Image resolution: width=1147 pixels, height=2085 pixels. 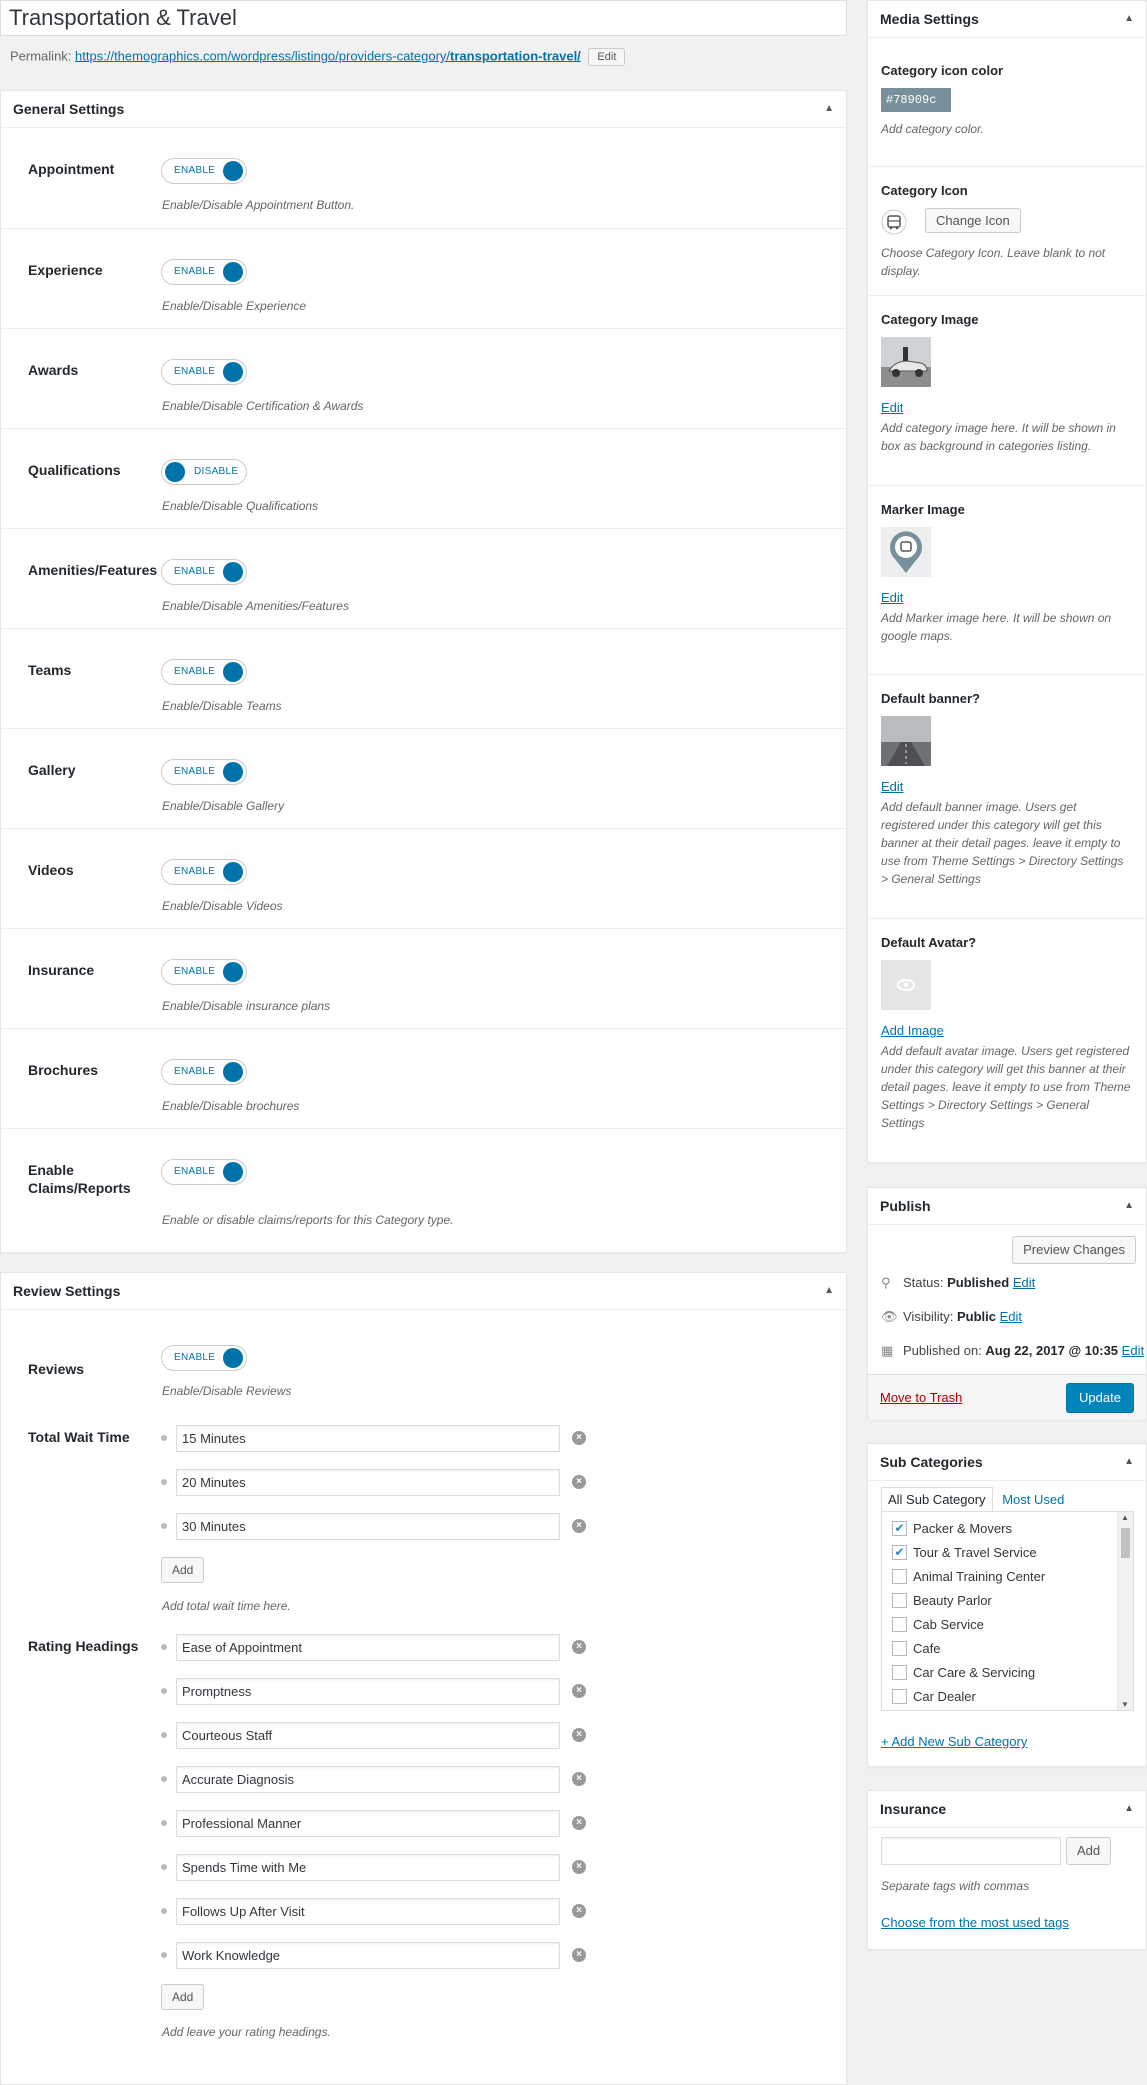 I want to click on post-title-input: Transportation & Travel, so click(x=423, y=18).